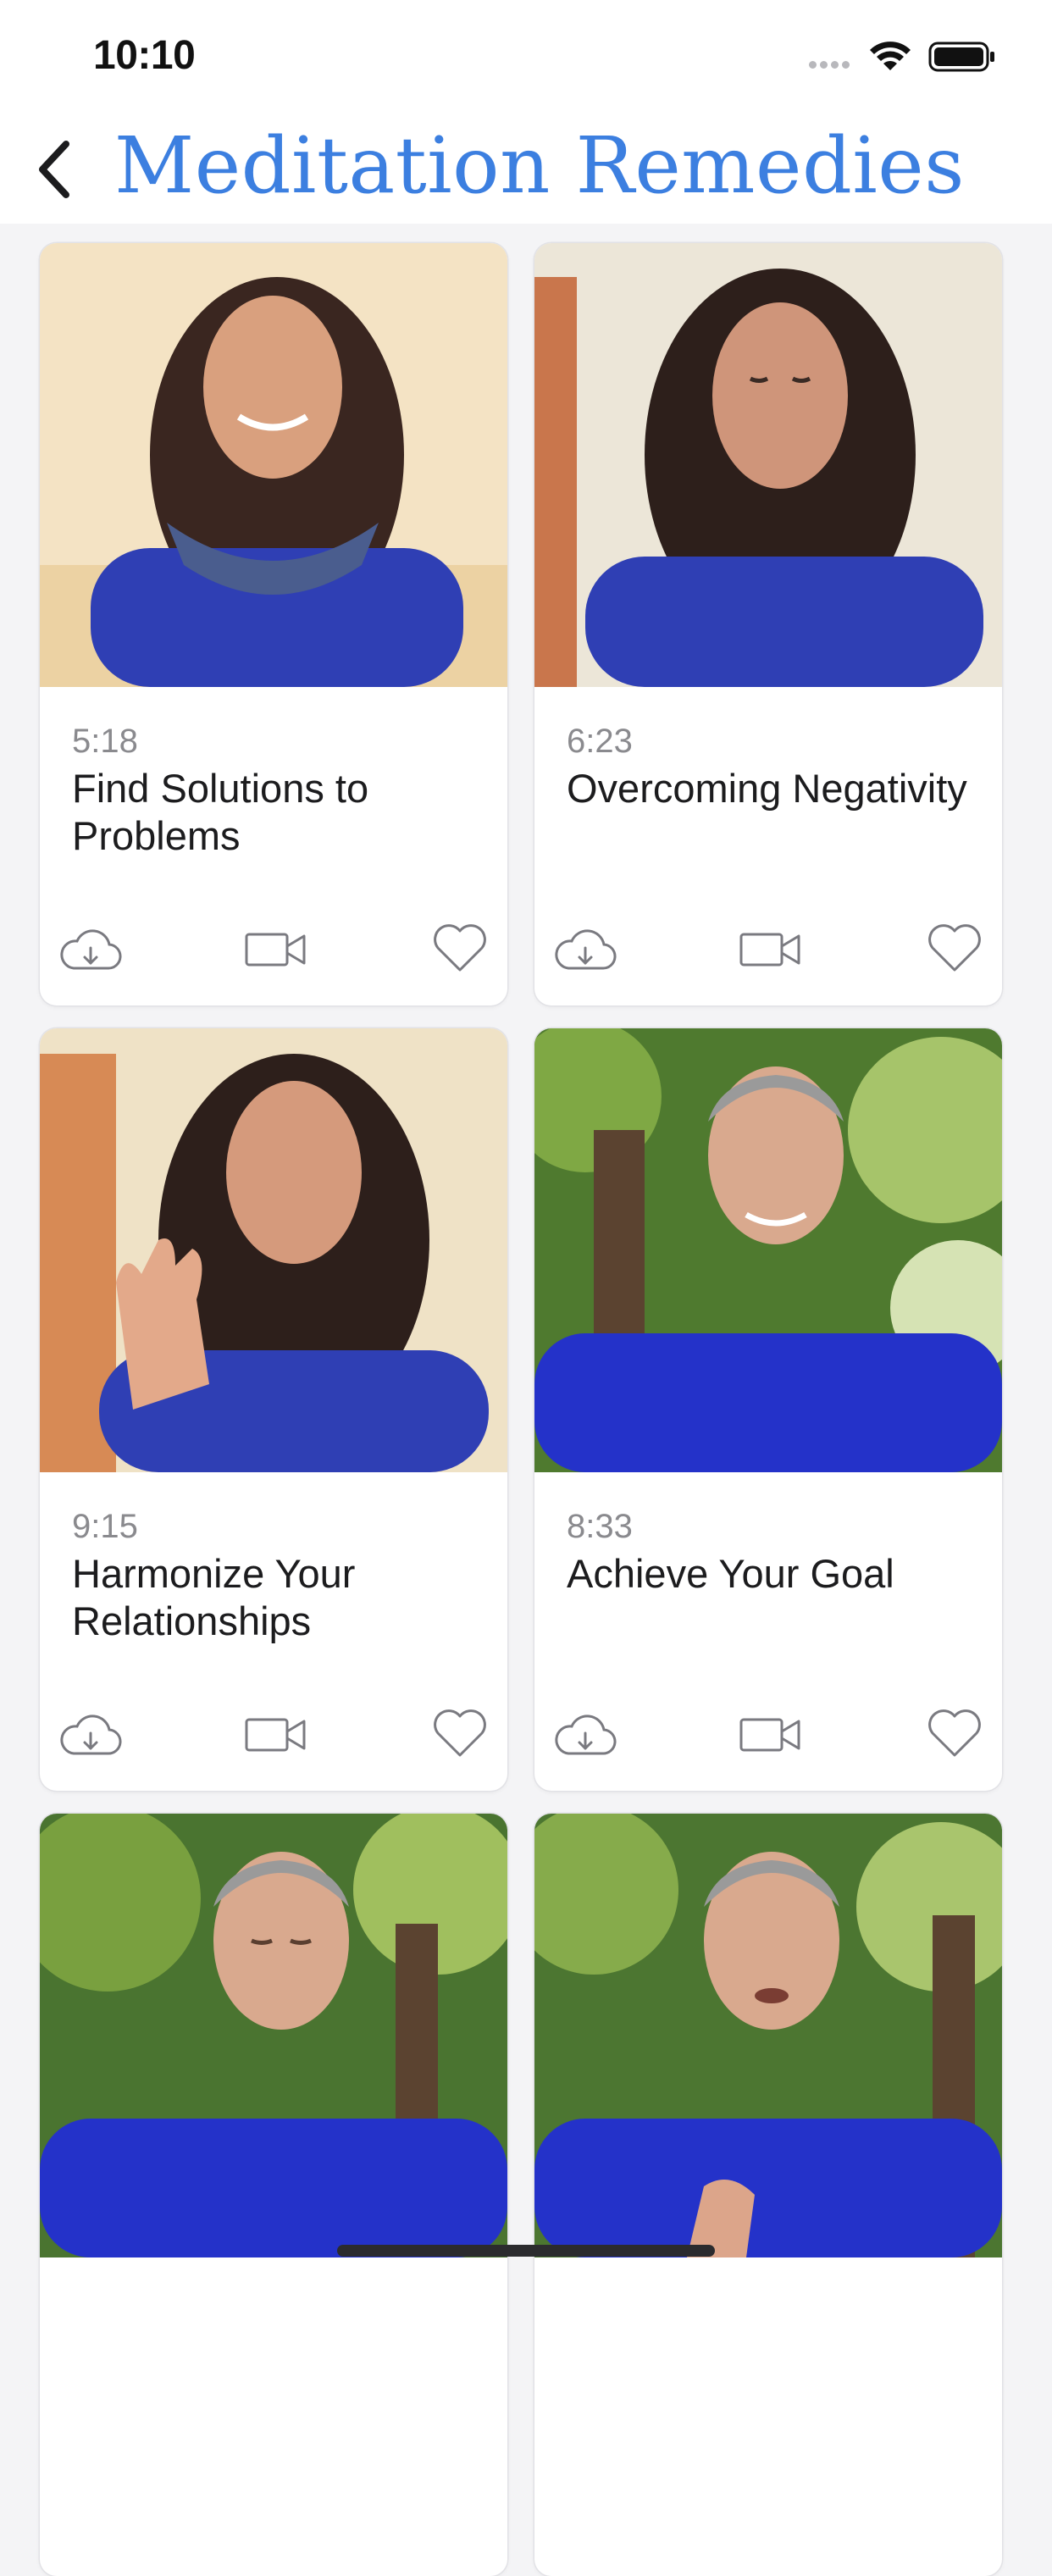  What do you see at coordinates (767, 788) in the screenshot?
I see `video-title: Overcoming Negativity` at bounding box center [767, 788].